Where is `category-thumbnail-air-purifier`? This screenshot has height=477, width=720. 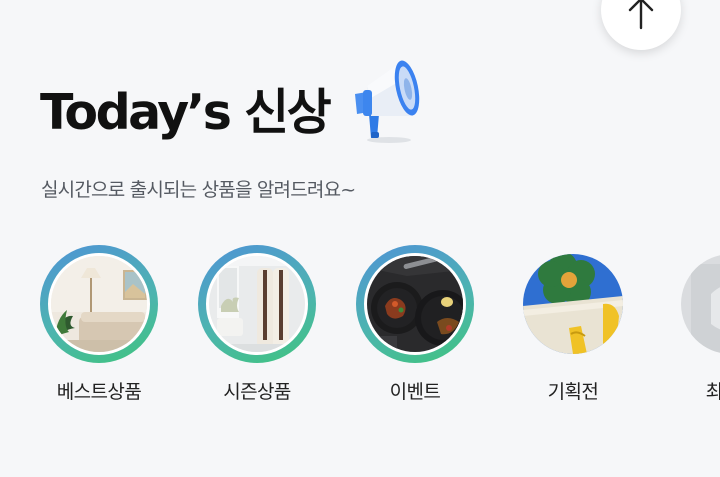 category-thumbnail-air-purifier is located at coordinates (257, 304).